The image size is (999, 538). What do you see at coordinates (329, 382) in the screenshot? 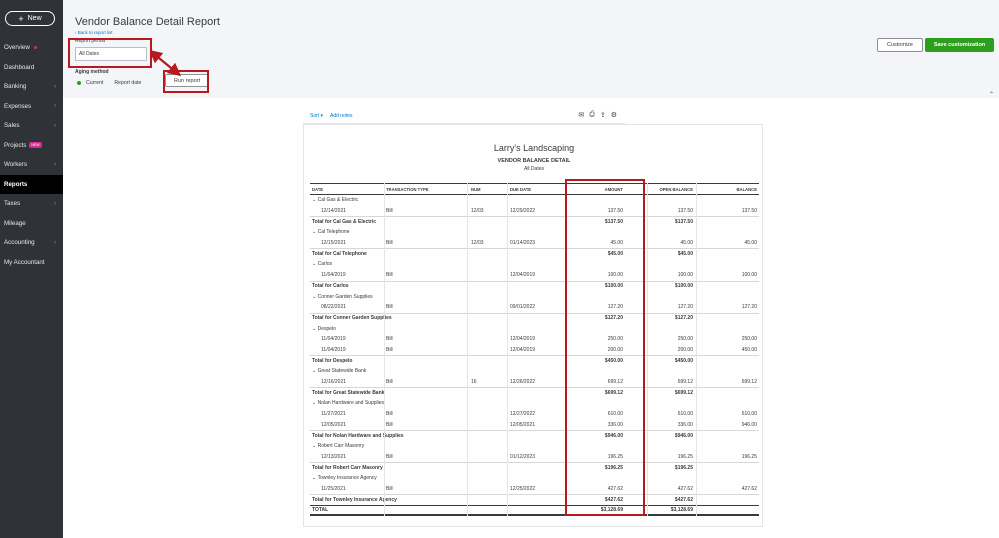
I see `date-cell: 12/16/2021` at bounding box center [329, 382].